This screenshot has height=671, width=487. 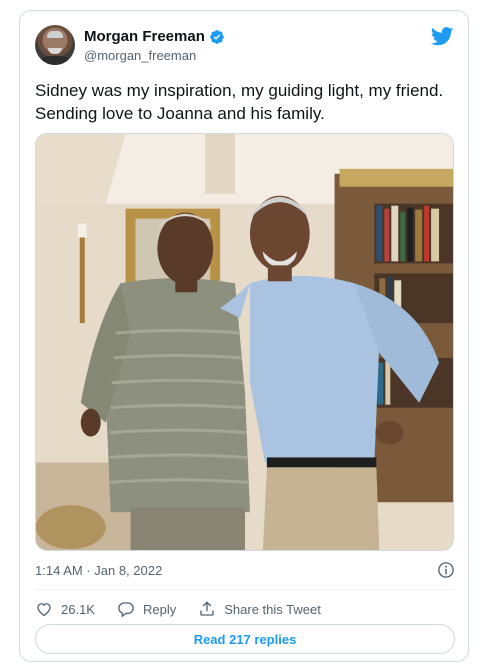 I want to click on like-count: 26.1K, so click(x=78, y=609).